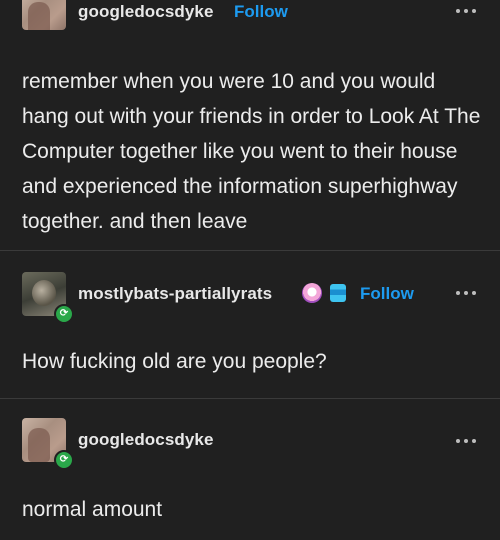  Describe the element at coordinates (92, 509) in the screenshot. I see `post-body: normal amount` at that location.